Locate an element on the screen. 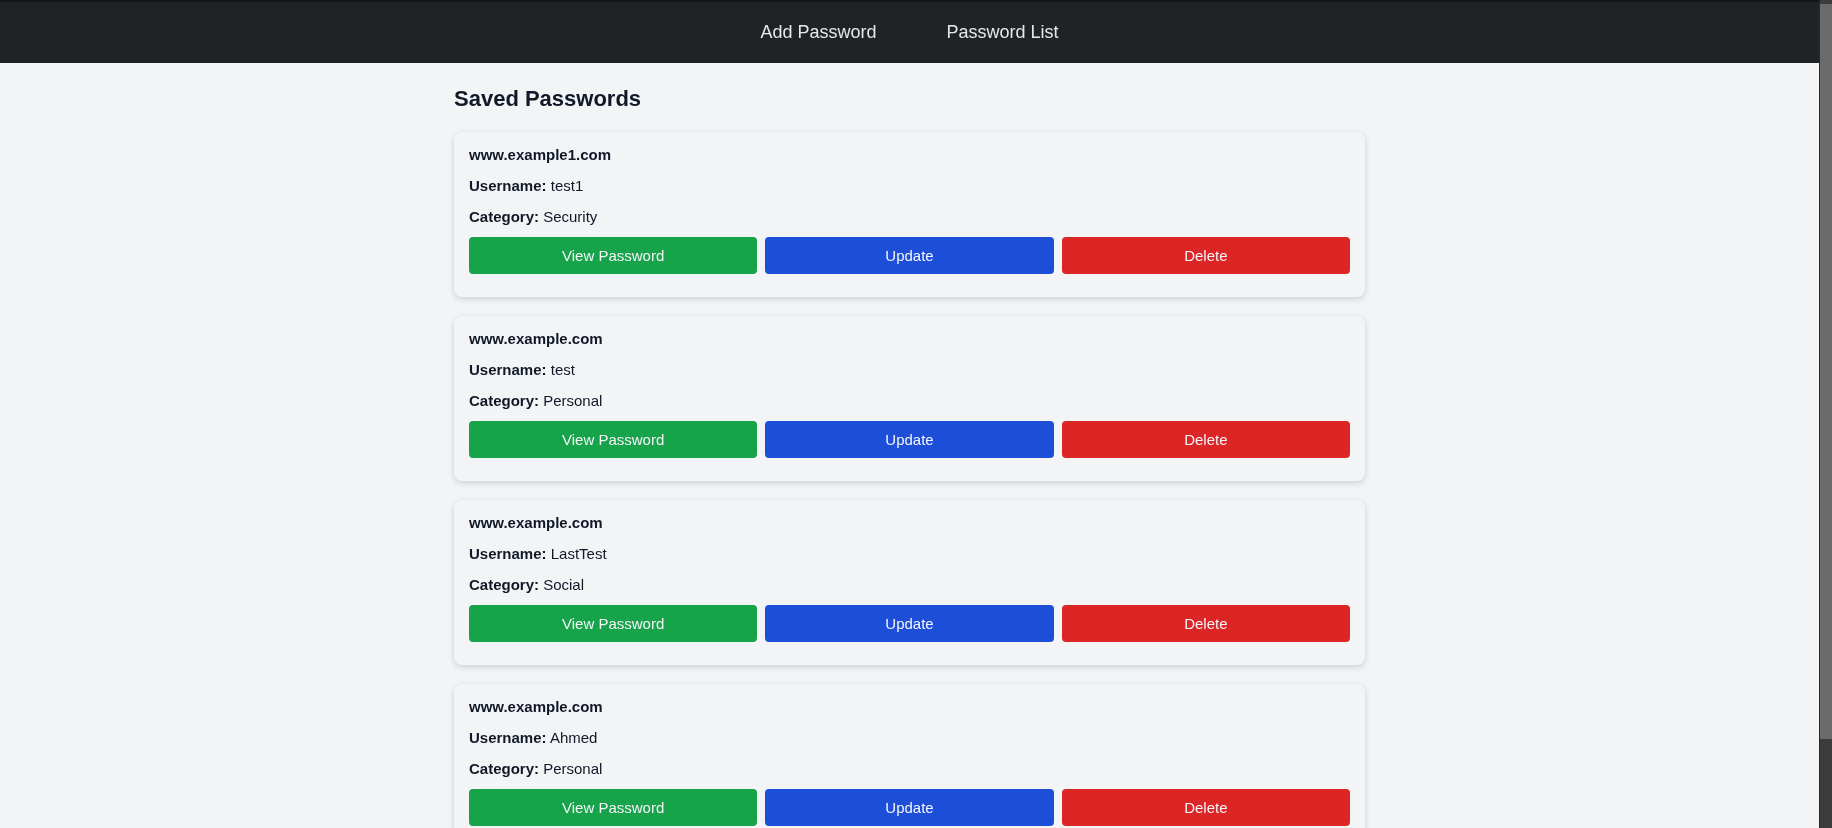  nav-link: Add Password is located at coordinates (818, 32).